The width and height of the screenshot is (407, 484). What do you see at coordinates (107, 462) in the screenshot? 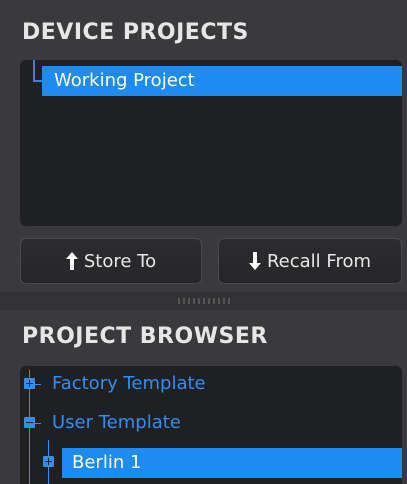
I see `browser-item-label: Berlin 1` at bounding box center [107, 462].